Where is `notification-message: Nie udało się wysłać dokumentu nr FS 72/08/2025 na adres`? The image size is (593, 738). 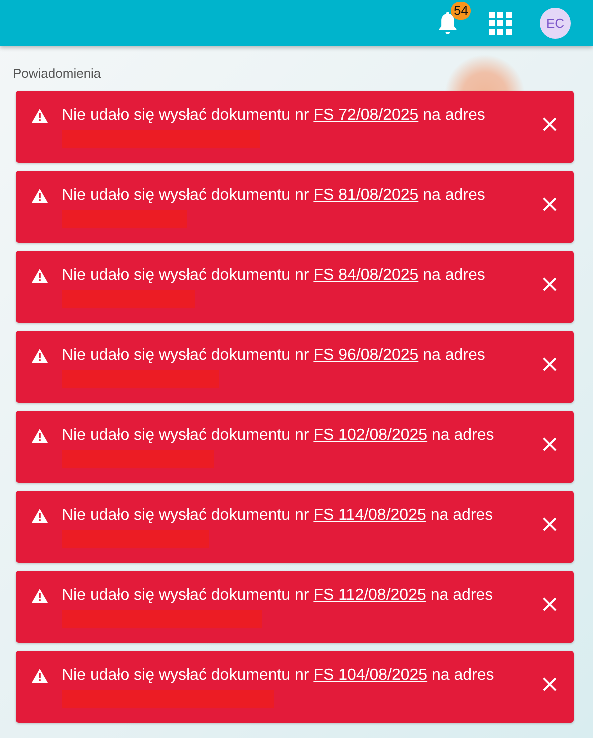
notification-message: Nie udało się wysłać dokumentu nr FS 72/08/2025 na adres is located at coordinates (274, 116).